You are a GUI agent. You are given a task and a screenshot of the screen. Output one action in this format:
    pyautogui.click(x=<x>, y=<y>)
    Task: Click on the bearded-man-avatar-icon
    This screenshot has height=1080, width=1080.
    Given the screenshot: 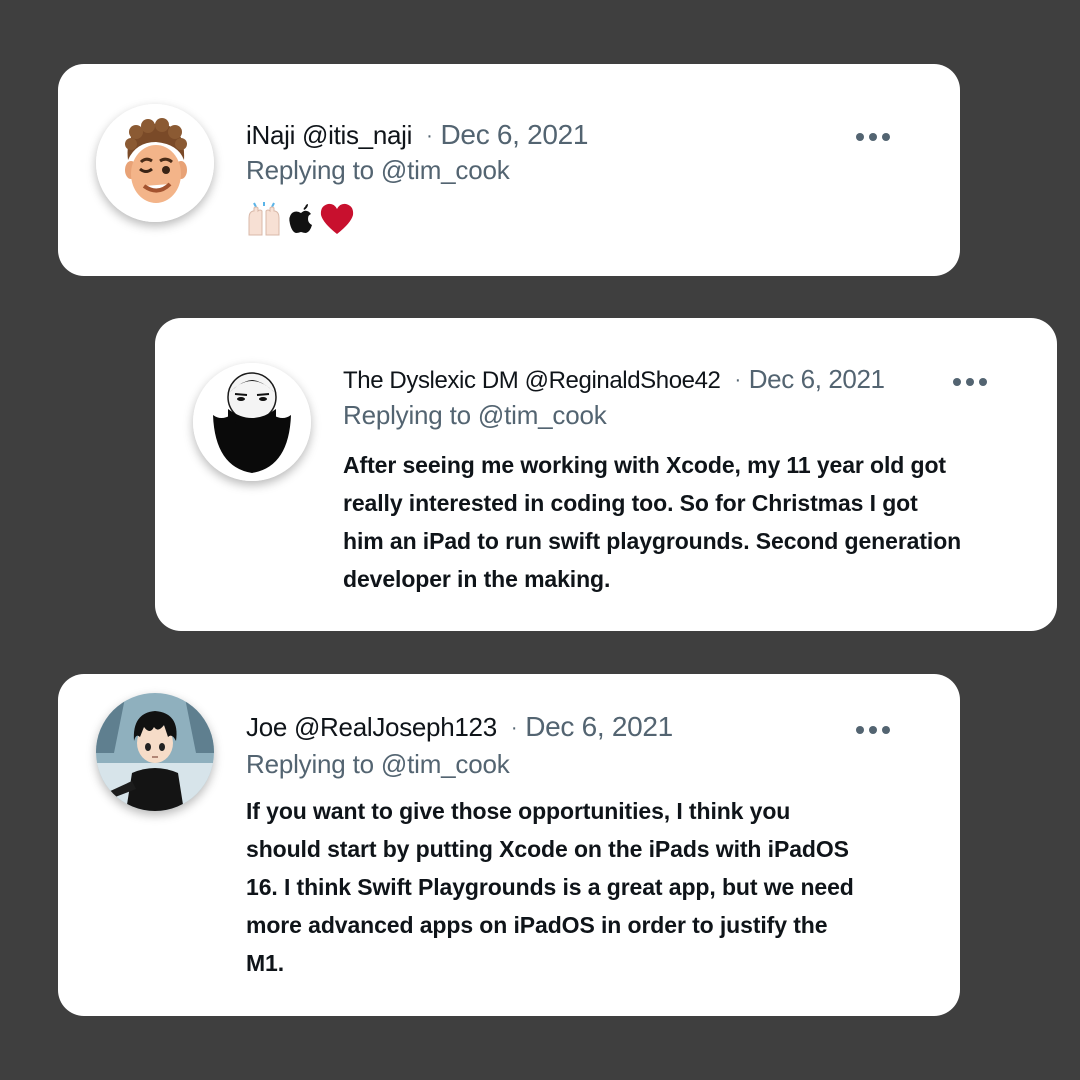 What is the action you would take?
    pyautogui.click(x=252, y=422)
    